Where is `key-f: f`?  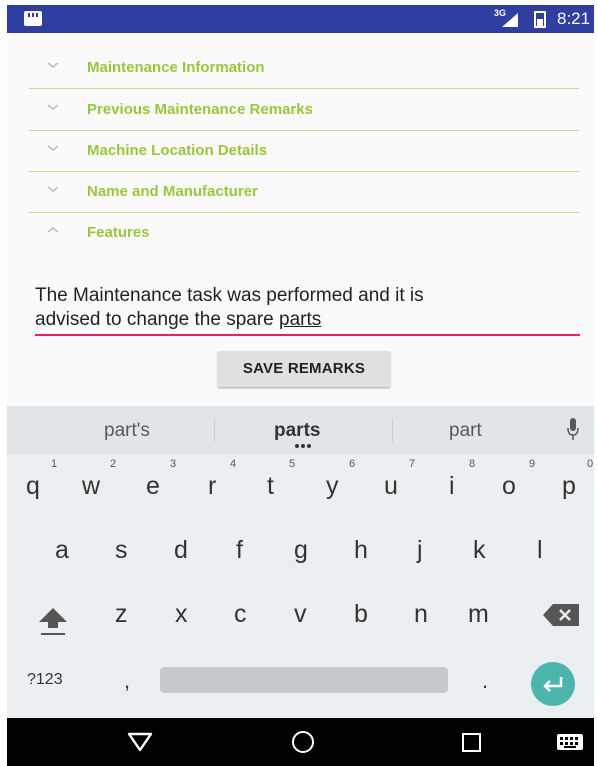 key-f: f is located at coordinates (239, 550).